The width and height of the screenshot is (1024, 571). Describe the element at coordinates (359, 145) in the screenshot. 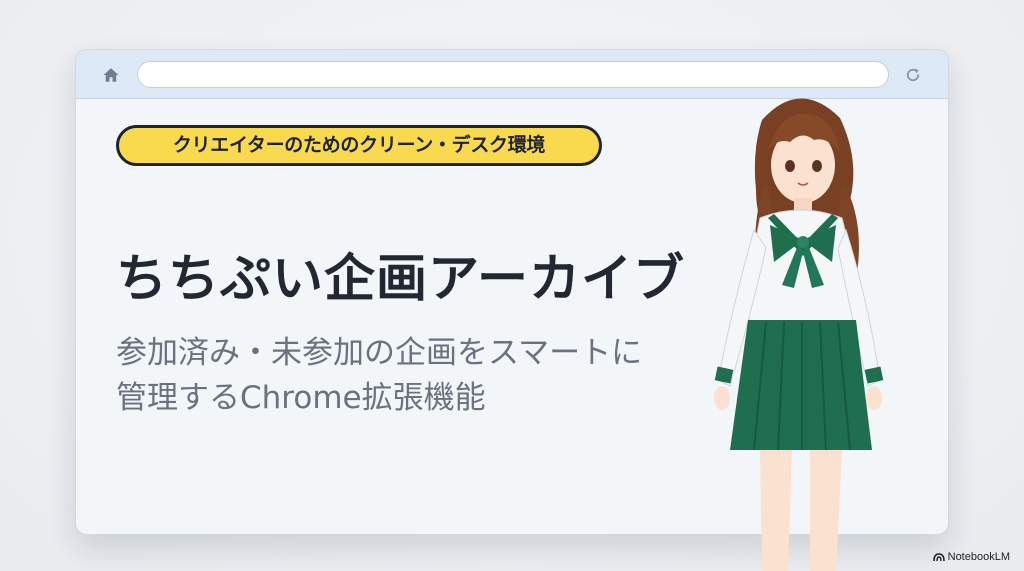

I see `category-tag: クリエイターのためのクリーン・デスク環境` at that location.